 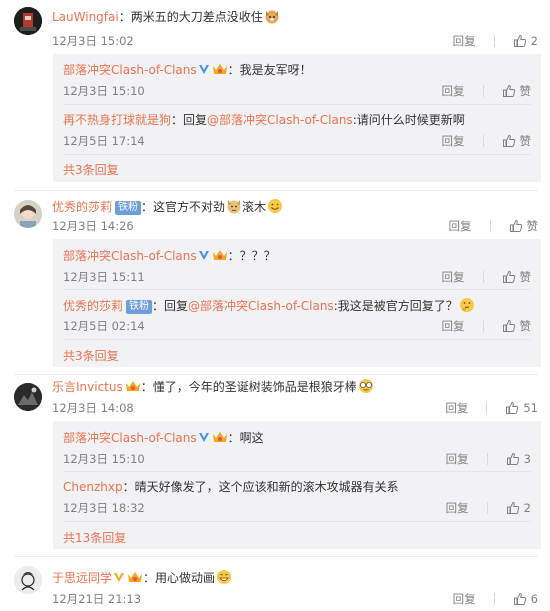 I want to click on reply-username: 再不热身打球就是狗, so click(x=117, y=120).